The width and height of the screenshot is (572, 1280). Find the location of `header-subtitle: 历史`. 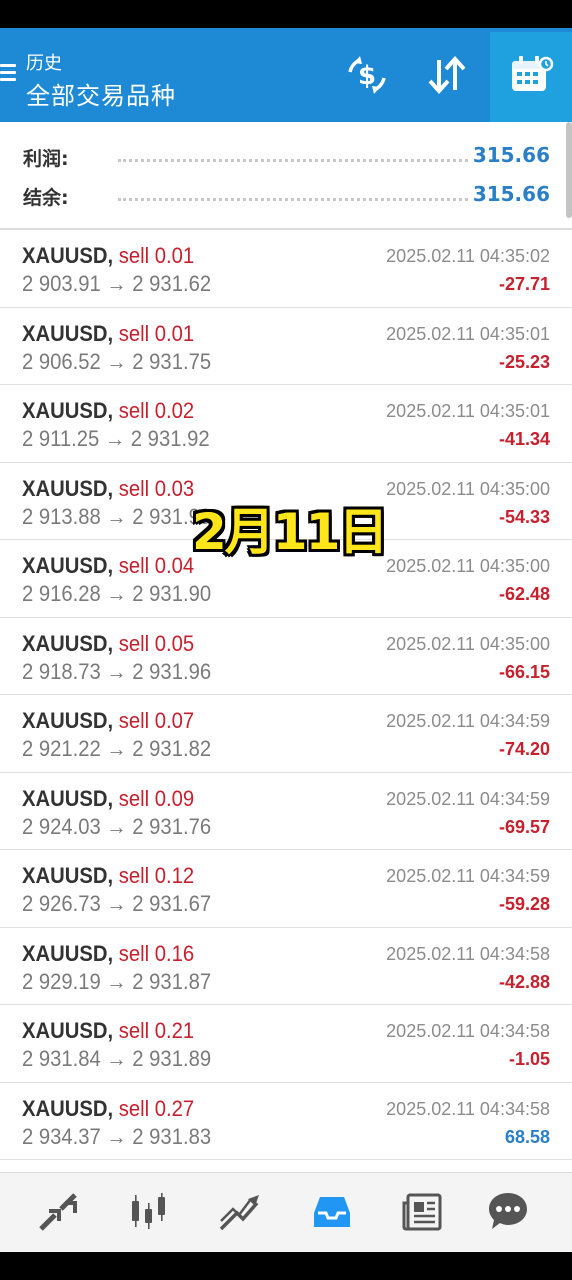

header-subtitle: 历史 is located at coordinates (44, 63).